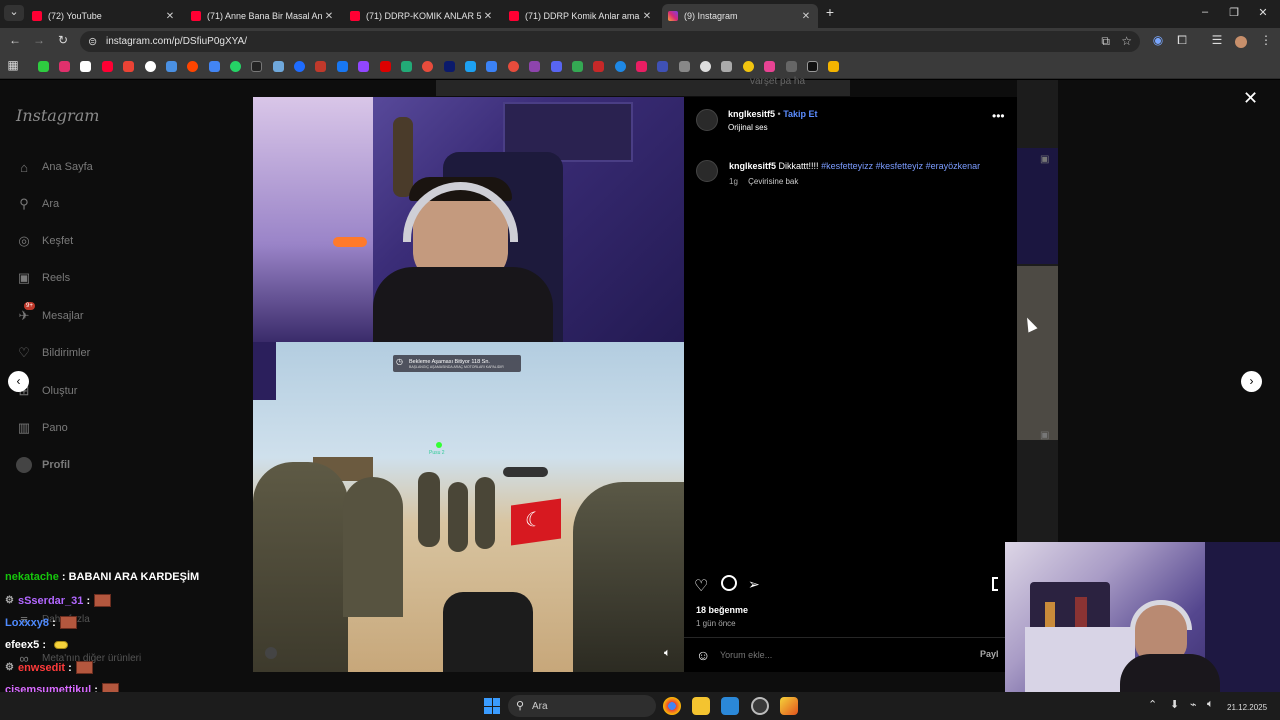  Describe the element at coordinates (64, 66) in the screenshot. I see `bookmark-instagram-icon` at that location.